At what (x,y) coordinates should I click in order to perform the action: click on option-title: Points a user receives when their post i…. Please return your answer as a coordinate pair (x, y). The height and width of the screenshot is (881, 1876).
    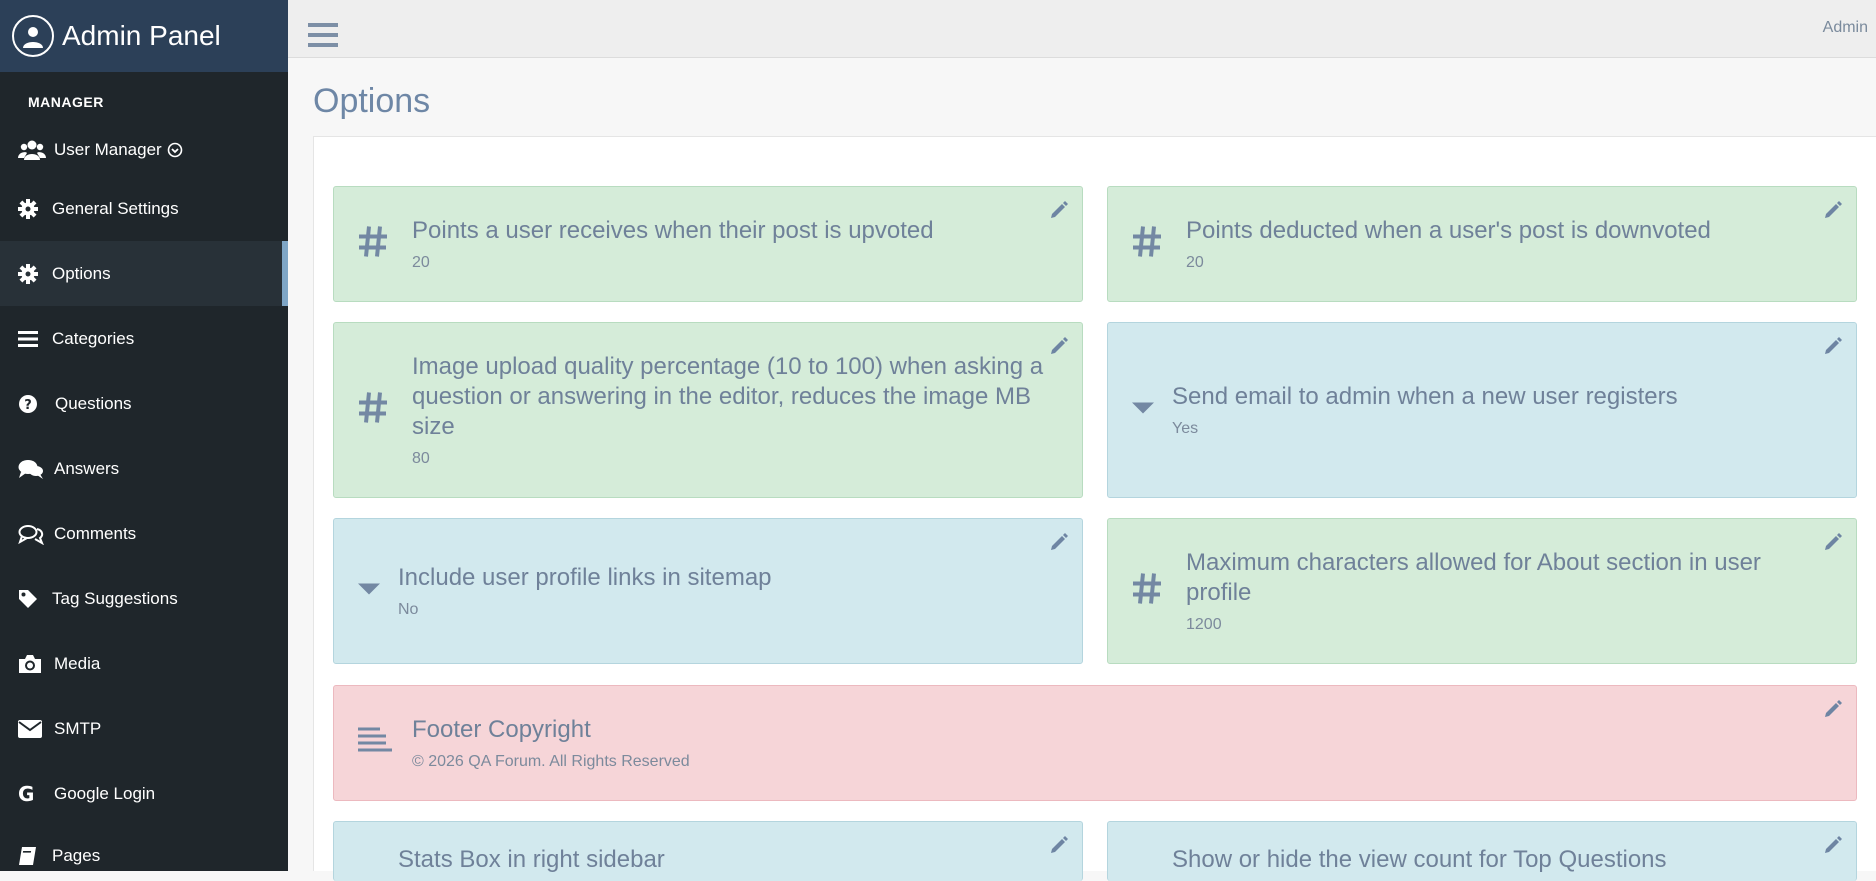
    Looking at the image, I should click on (673, 230).